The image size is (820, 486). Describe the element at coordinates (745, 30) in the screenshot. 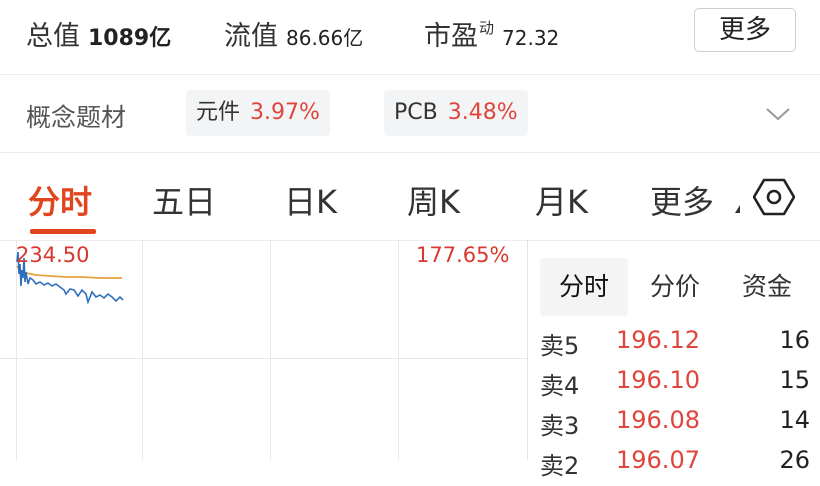

I see `more-stats-button: 更多` at that location.